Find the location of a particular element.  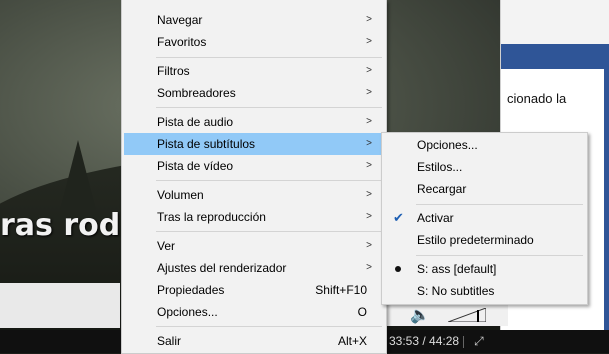

menu-item-label: Volumen is located at coordinates (180, 195).